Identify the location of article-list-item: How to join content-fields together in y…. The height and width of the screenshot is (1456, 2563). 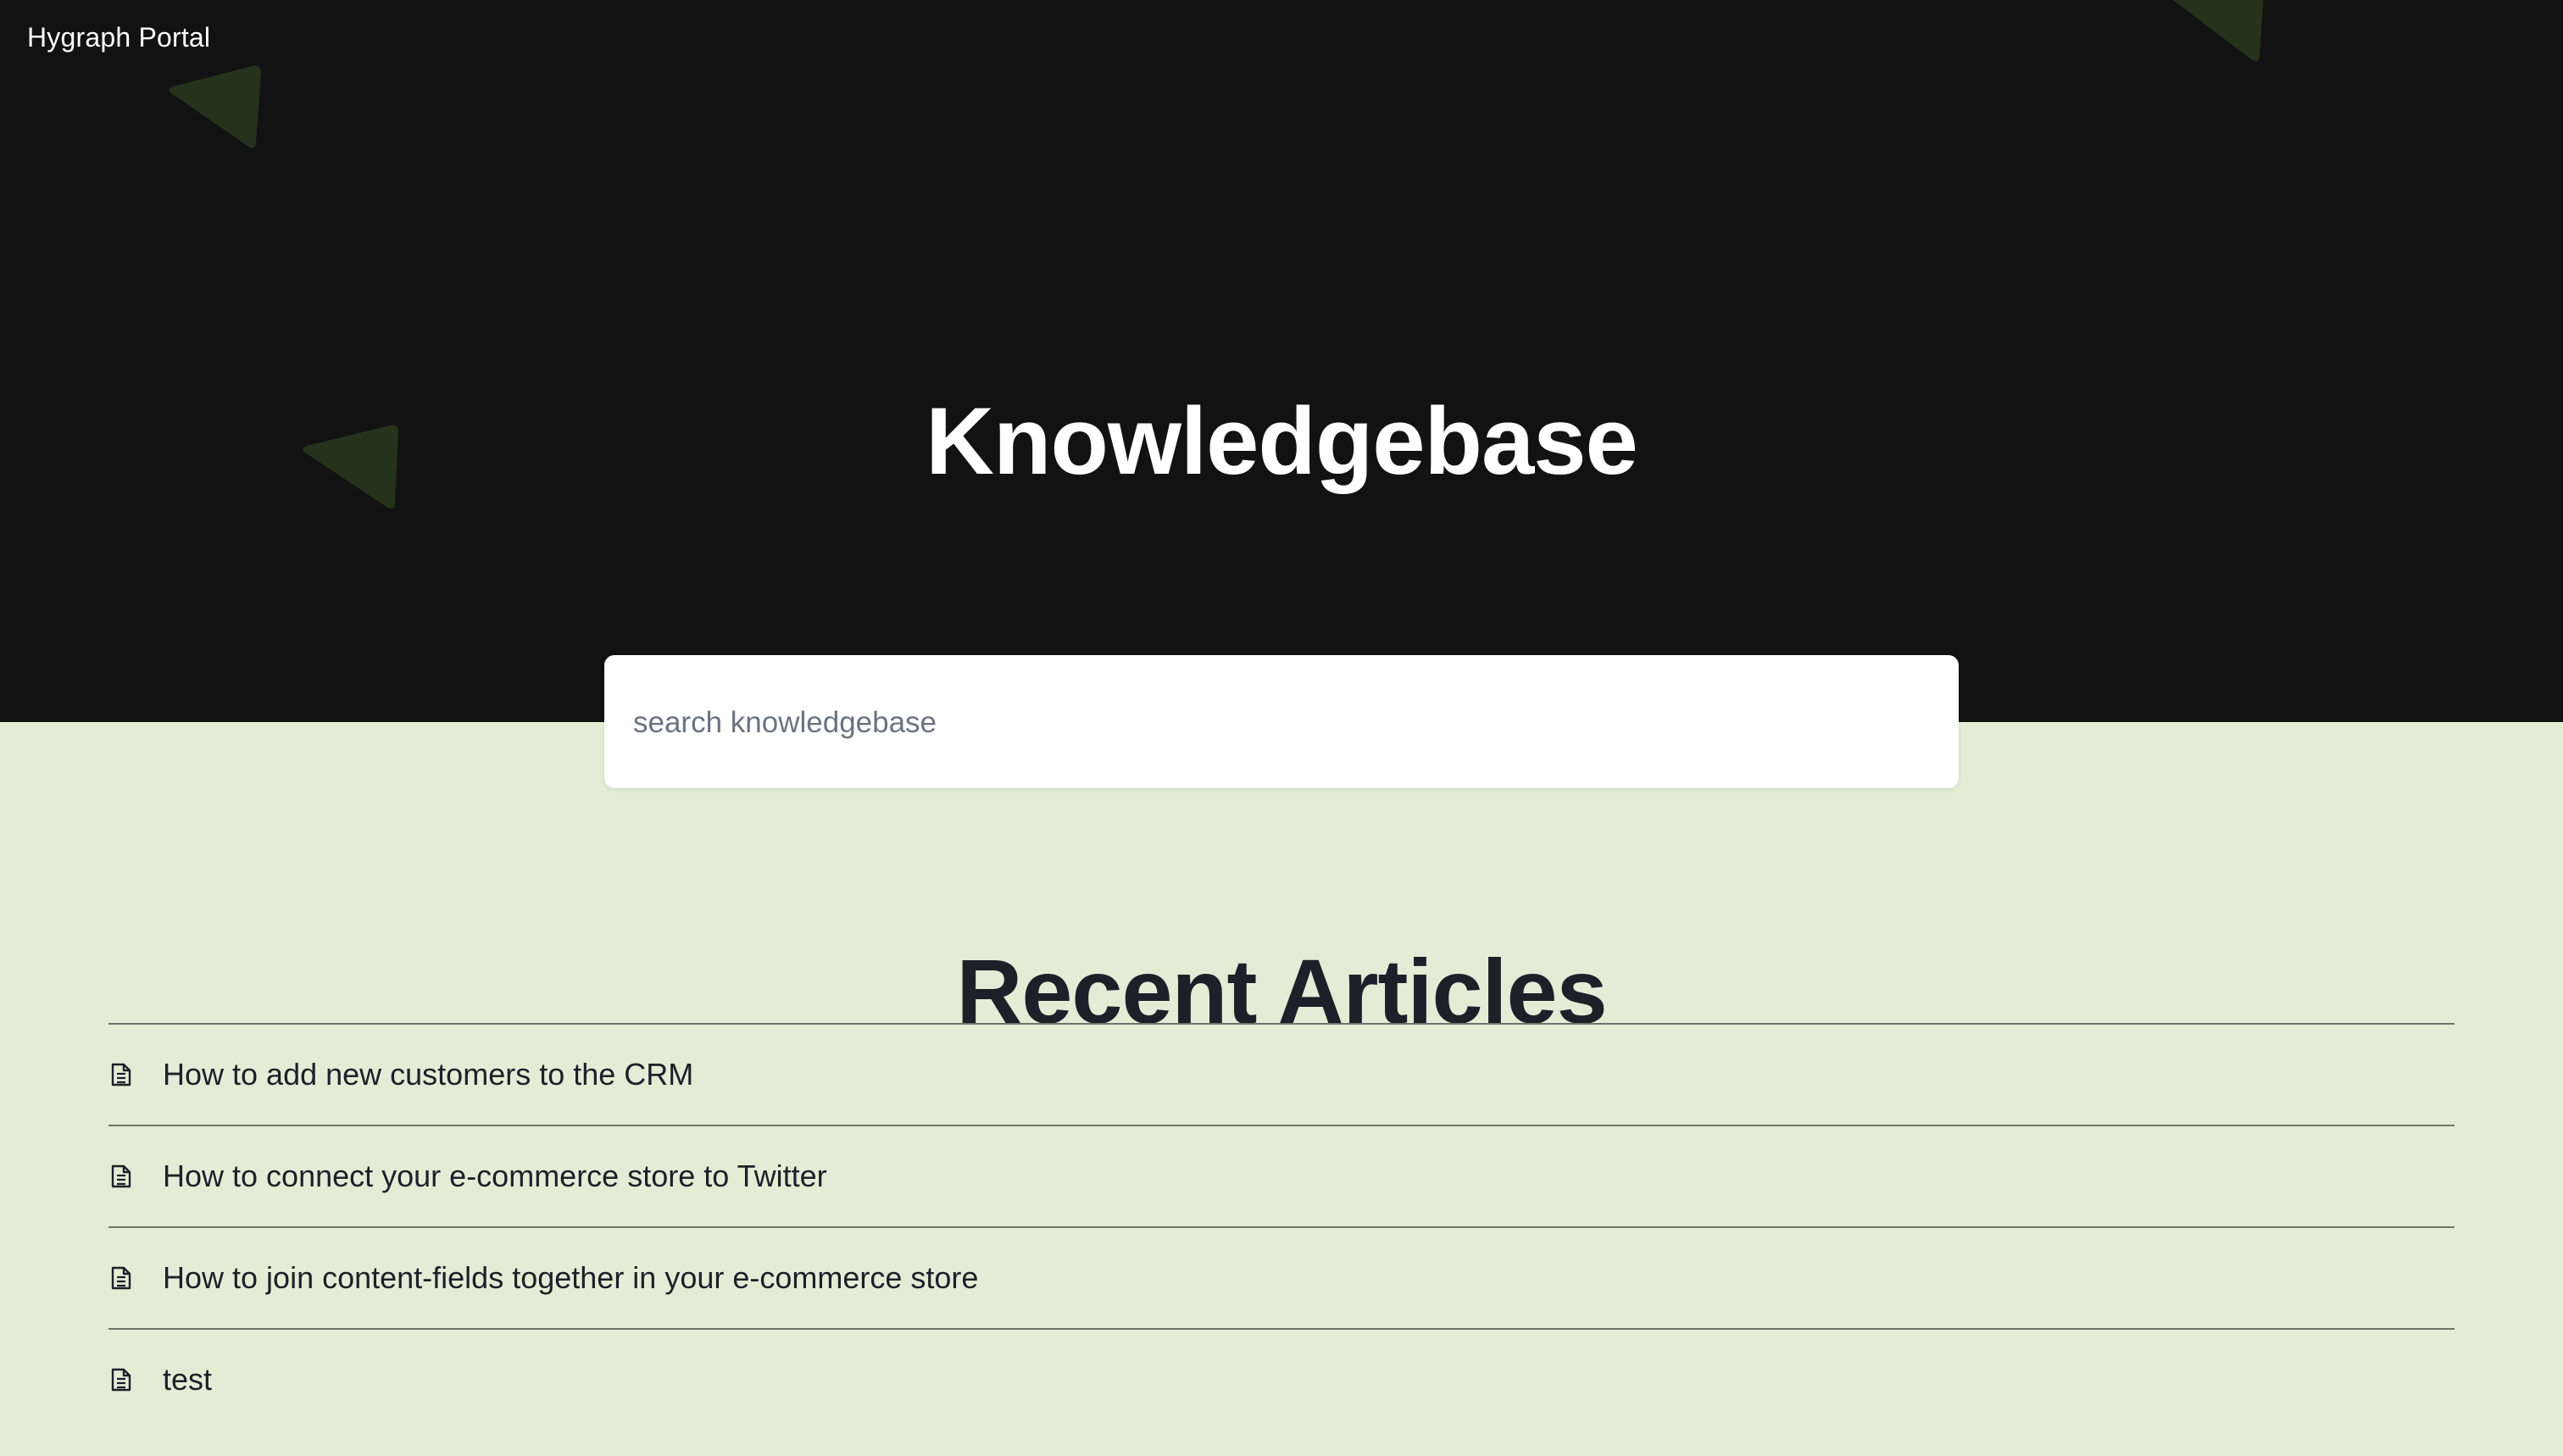
(1281, 1277).